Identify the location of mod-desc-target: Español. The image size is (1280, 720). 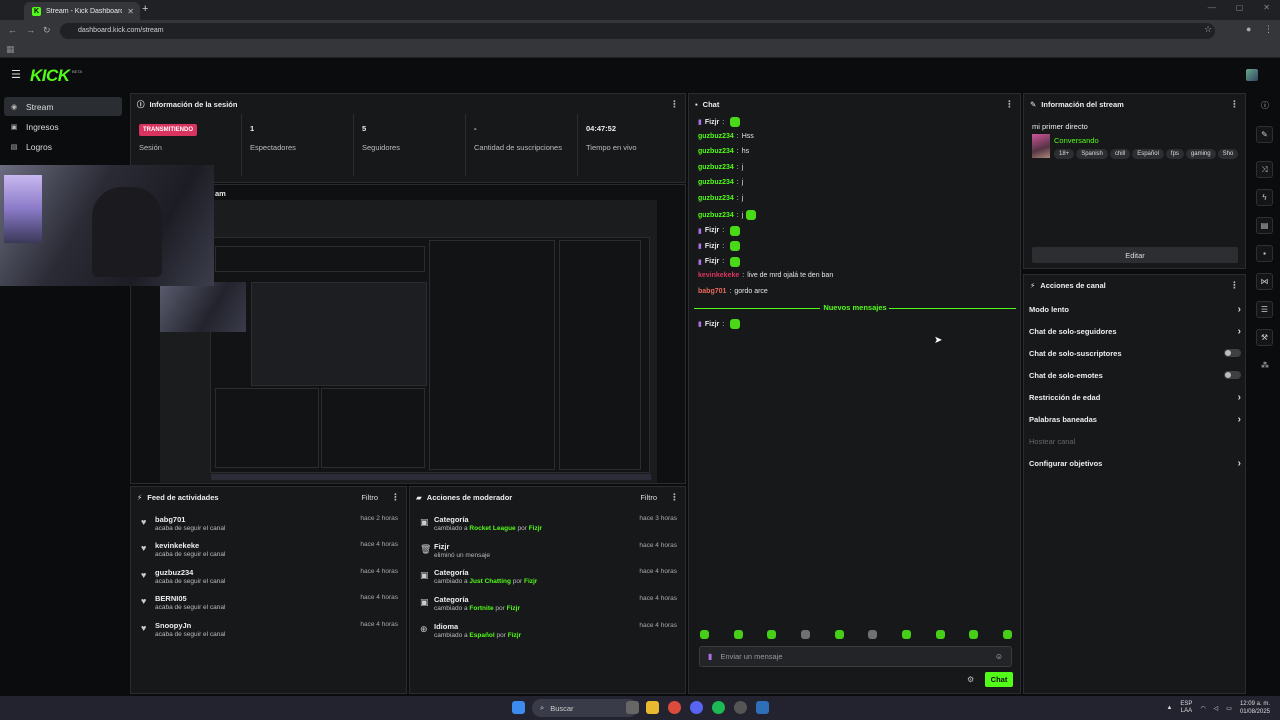
(481, 635).